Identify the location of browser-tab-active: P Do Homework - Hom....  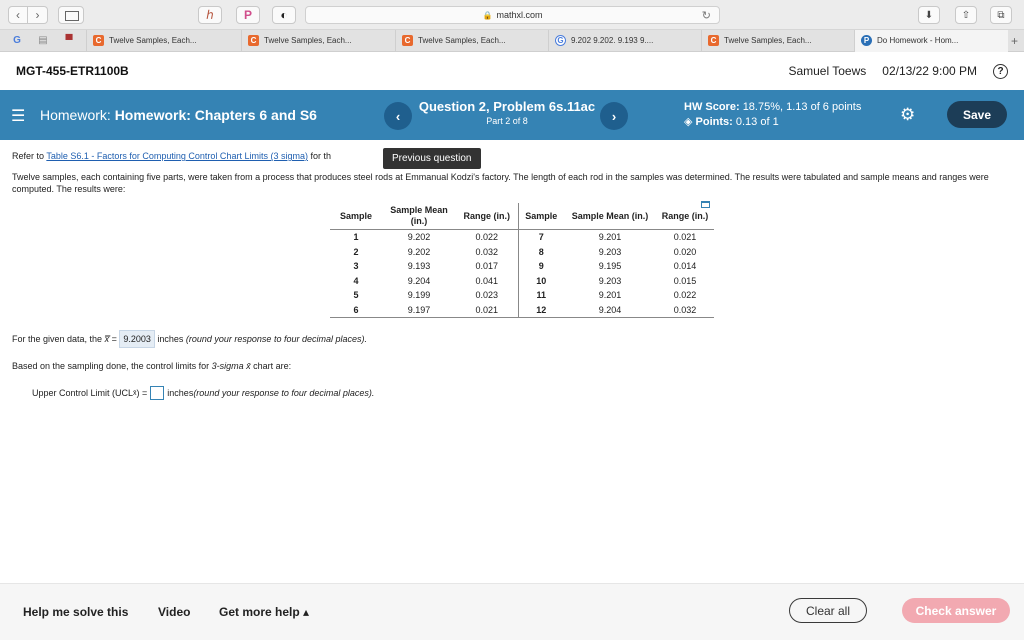
(931, 40).